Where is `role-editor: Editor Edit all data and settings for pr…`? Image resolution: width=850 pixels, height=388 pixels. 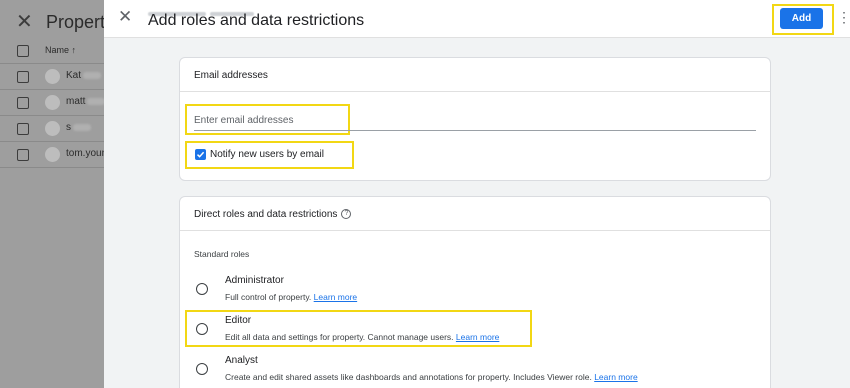
role-editor: Editor Edit all data and settings for pr… is located at coordinates (475, 331).